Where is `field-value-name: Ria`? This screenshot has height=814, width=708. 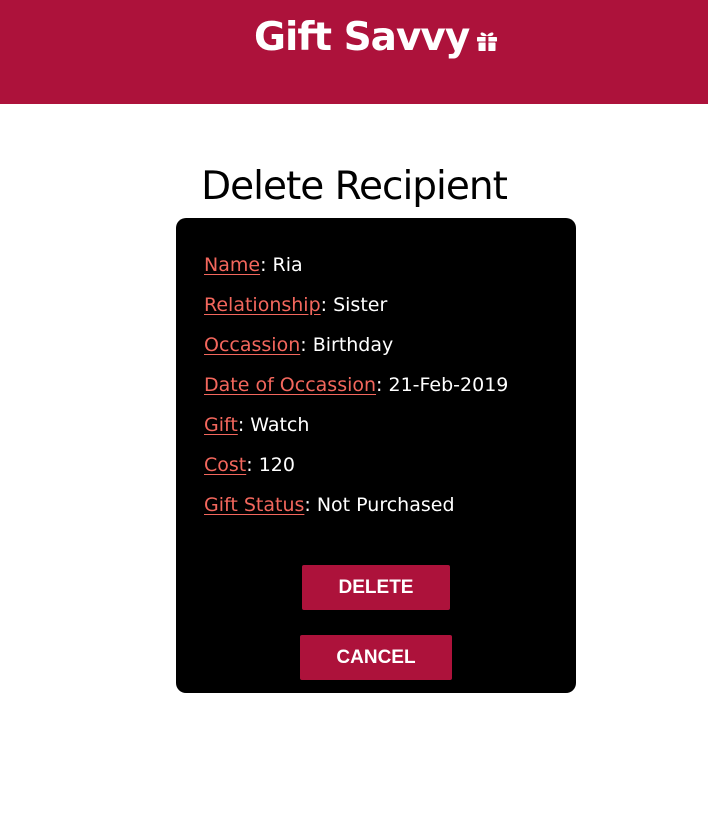
field-value-name: Ria is located at coordinates (287, 265).